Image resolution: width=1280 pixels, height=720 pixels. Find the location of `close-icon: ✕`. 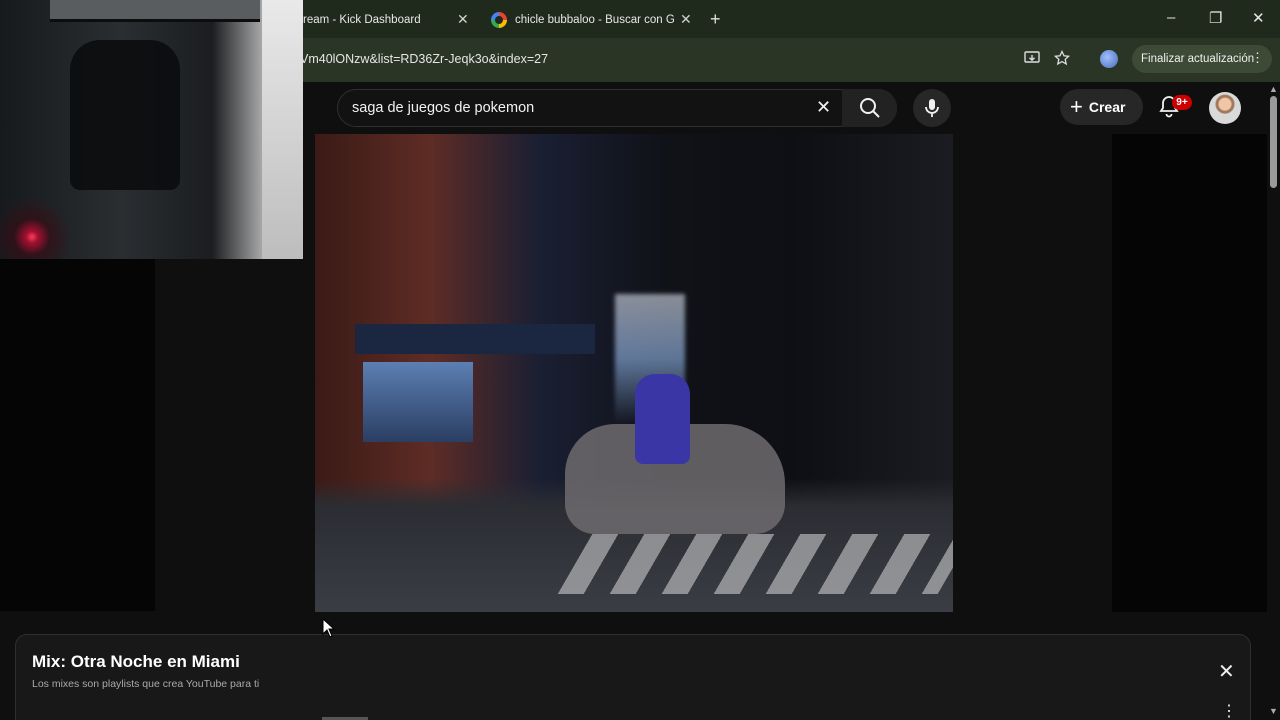

close-icon: ✕ is located at coordinates (1226, 671).